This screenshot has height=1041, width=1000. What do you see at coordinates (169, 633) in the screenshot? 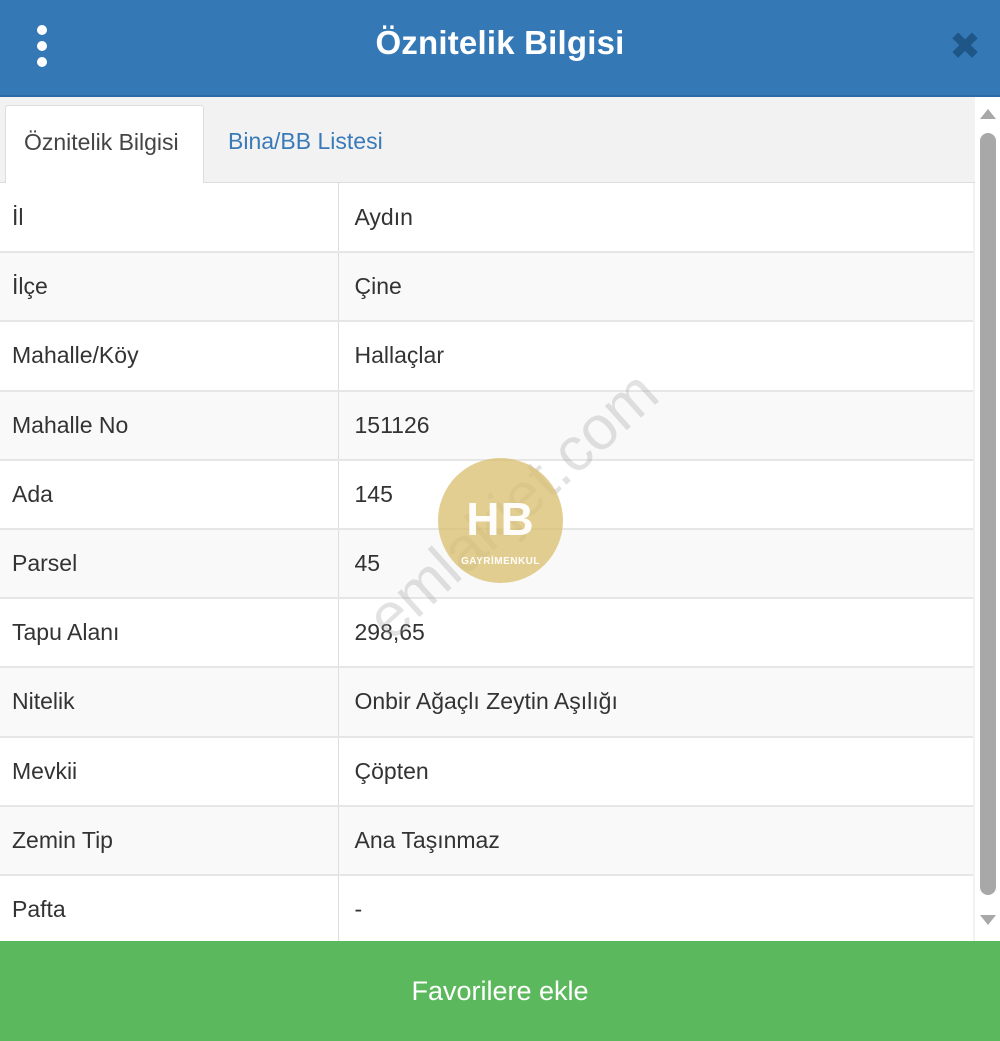
I see `attribute-key: Tapu Alanı` at bounding box center [169, 633].